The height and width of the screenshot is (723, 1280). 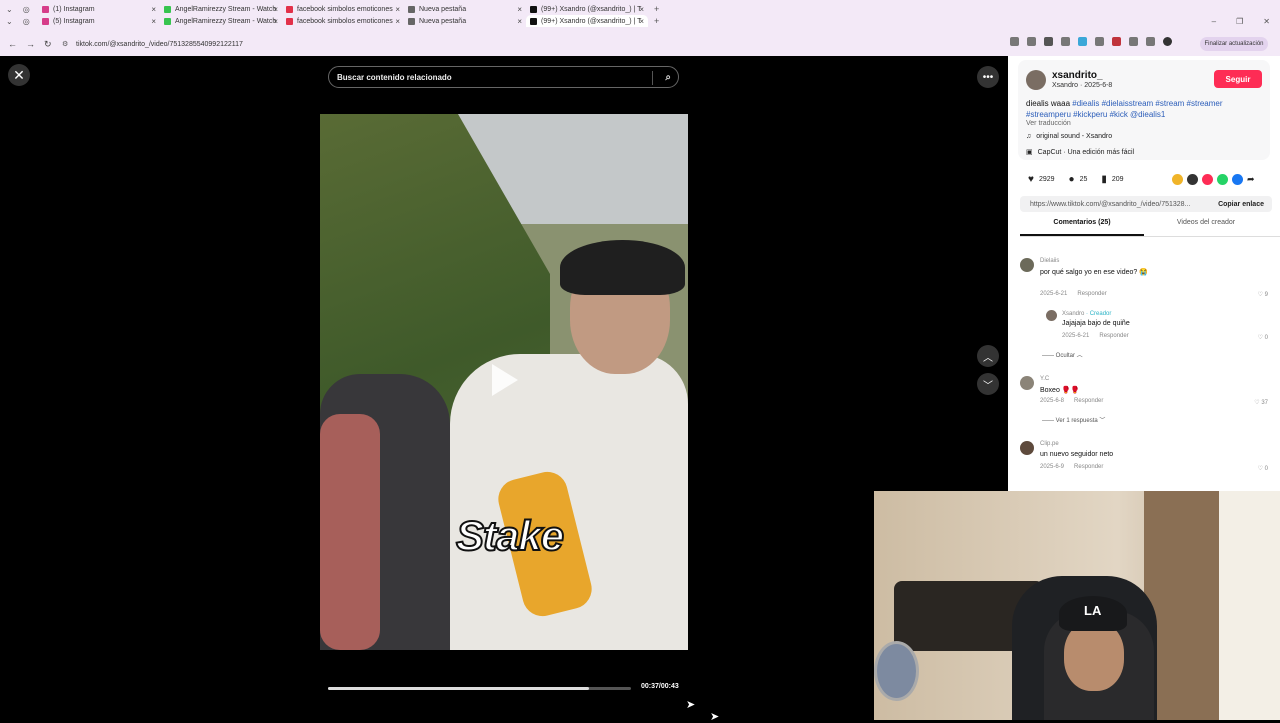 What do you see at coordinates (1234, 44) in the screenshot?
I see `update-button: Finalizar actualización` at bounding box center [1234, 44].